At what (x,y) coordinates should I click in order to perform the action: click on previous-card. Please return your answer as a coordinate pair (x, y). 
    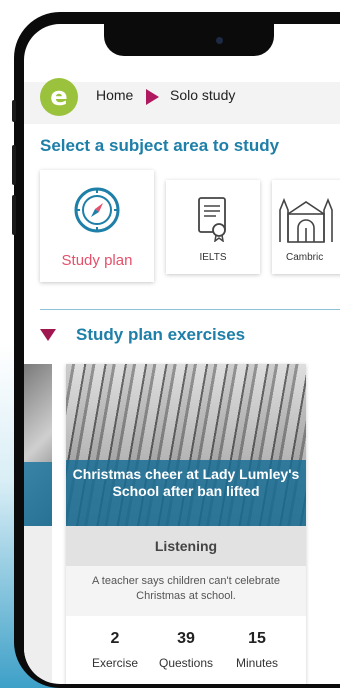
    Looking at the image, I should click on (38, 524).